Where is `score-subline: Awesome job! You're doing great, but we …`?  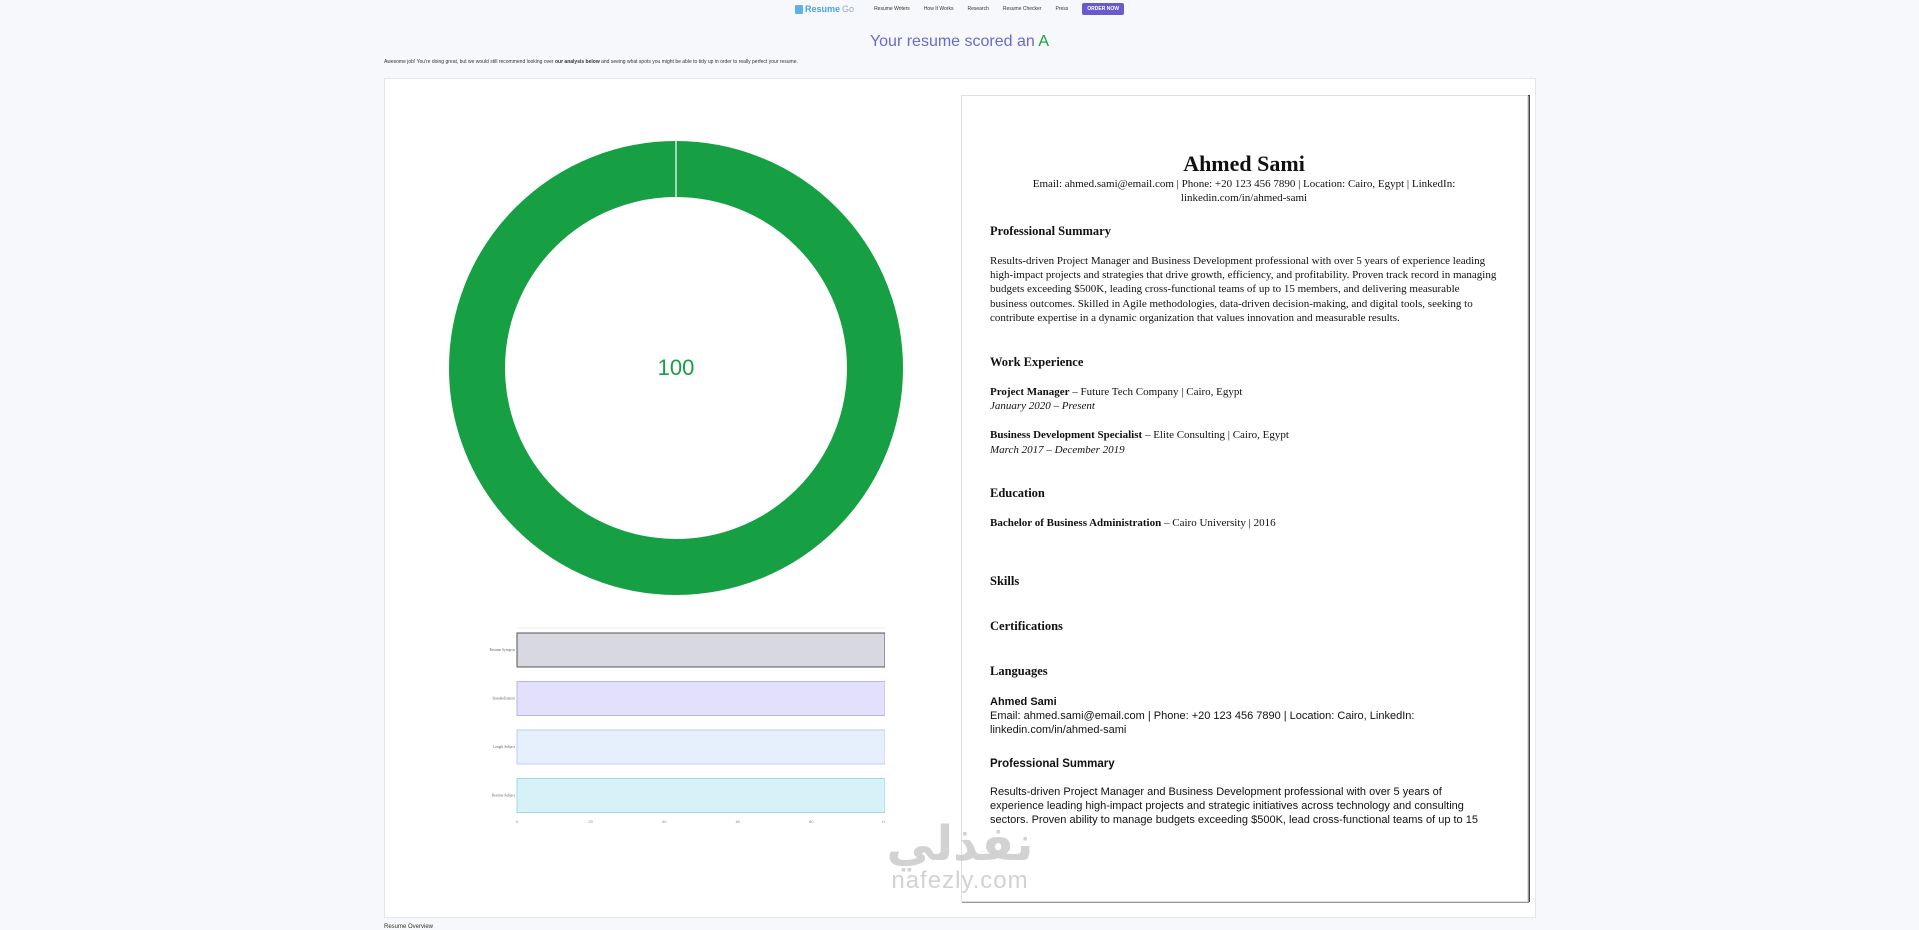
score-subline: Awesome job! You're doing great, but we … is located at coordinates (591, 62).